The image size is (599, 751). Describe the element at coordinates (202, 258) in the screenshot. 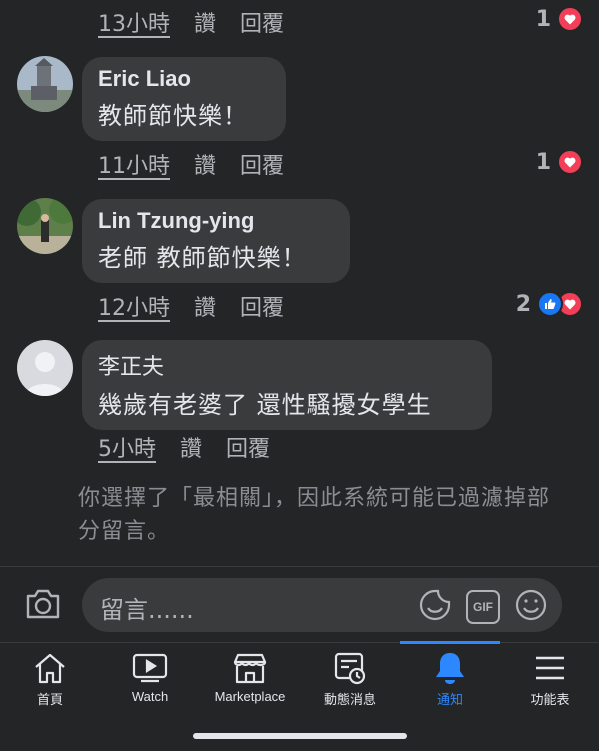

I see `comment-text: 老師 教師節快樂！` at that location.